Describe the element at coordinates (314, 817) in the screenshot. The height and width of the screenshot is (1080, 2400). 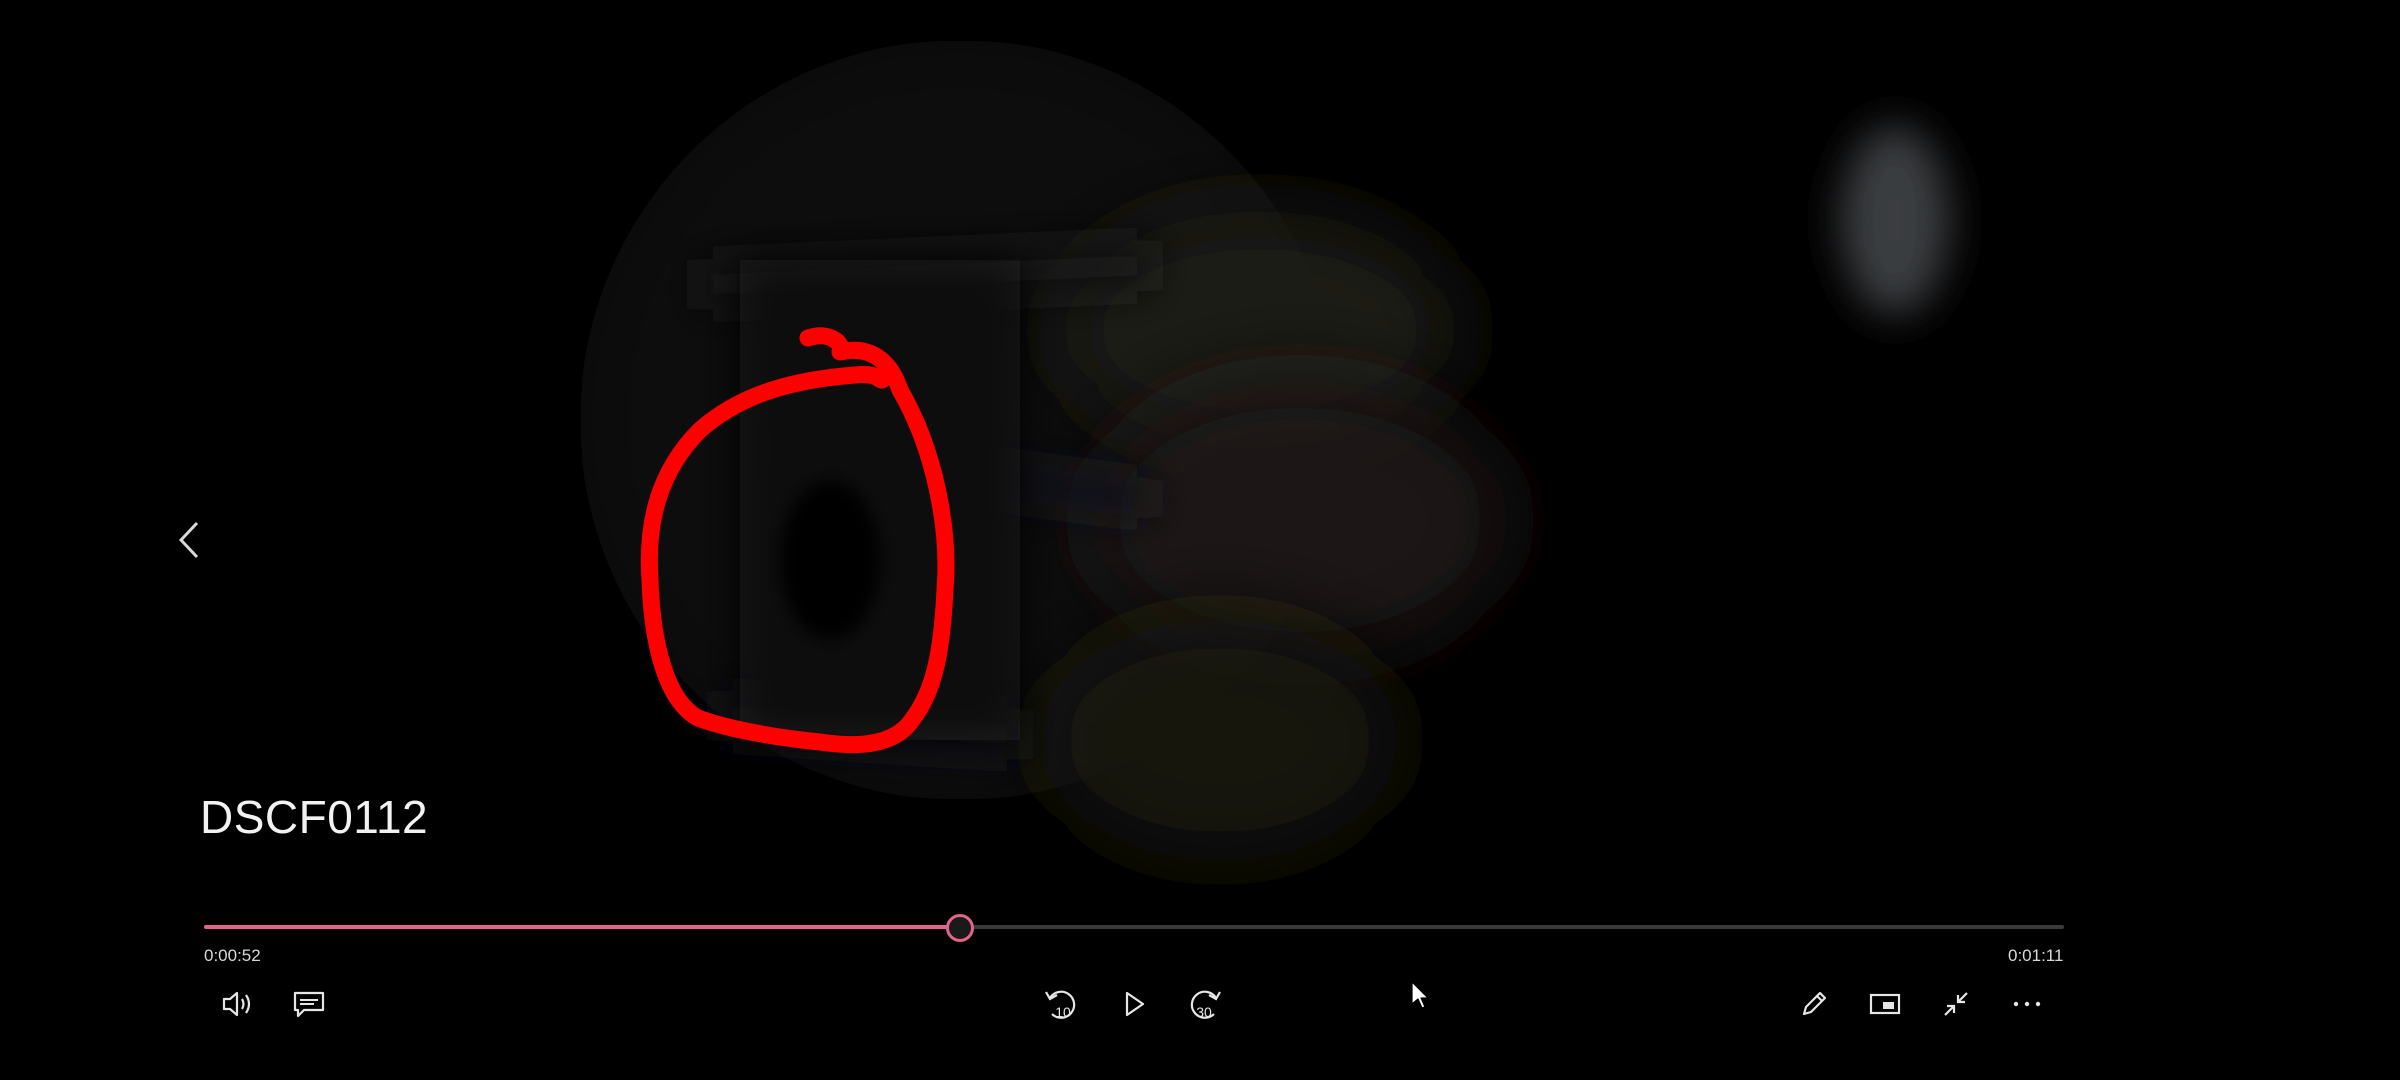
I see `video-title: DSCF0112` at that location.